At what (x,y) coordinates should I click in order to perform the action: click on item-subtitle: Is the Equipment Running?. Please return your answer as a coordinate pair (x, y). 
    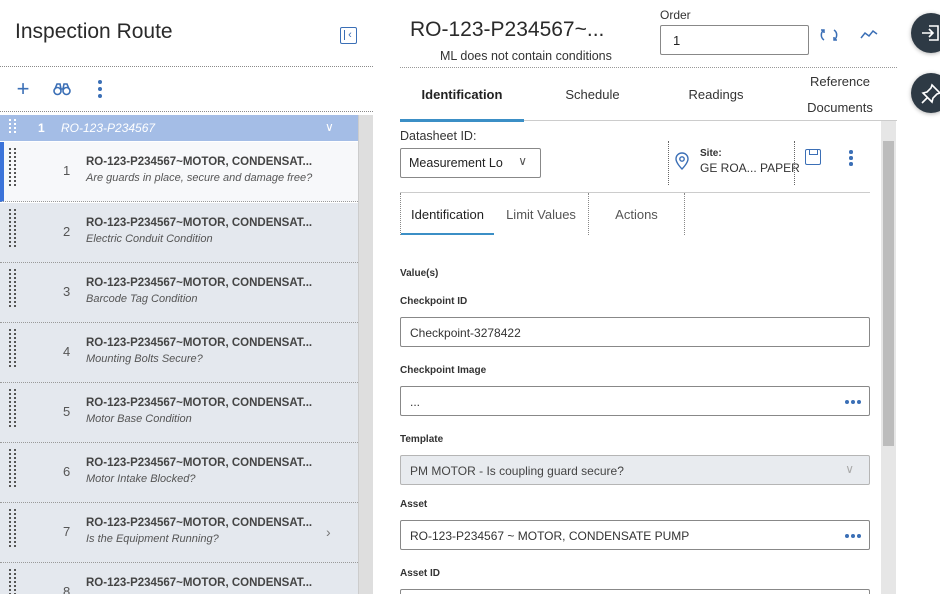
    Looking at the image, I should click on (152, 539).